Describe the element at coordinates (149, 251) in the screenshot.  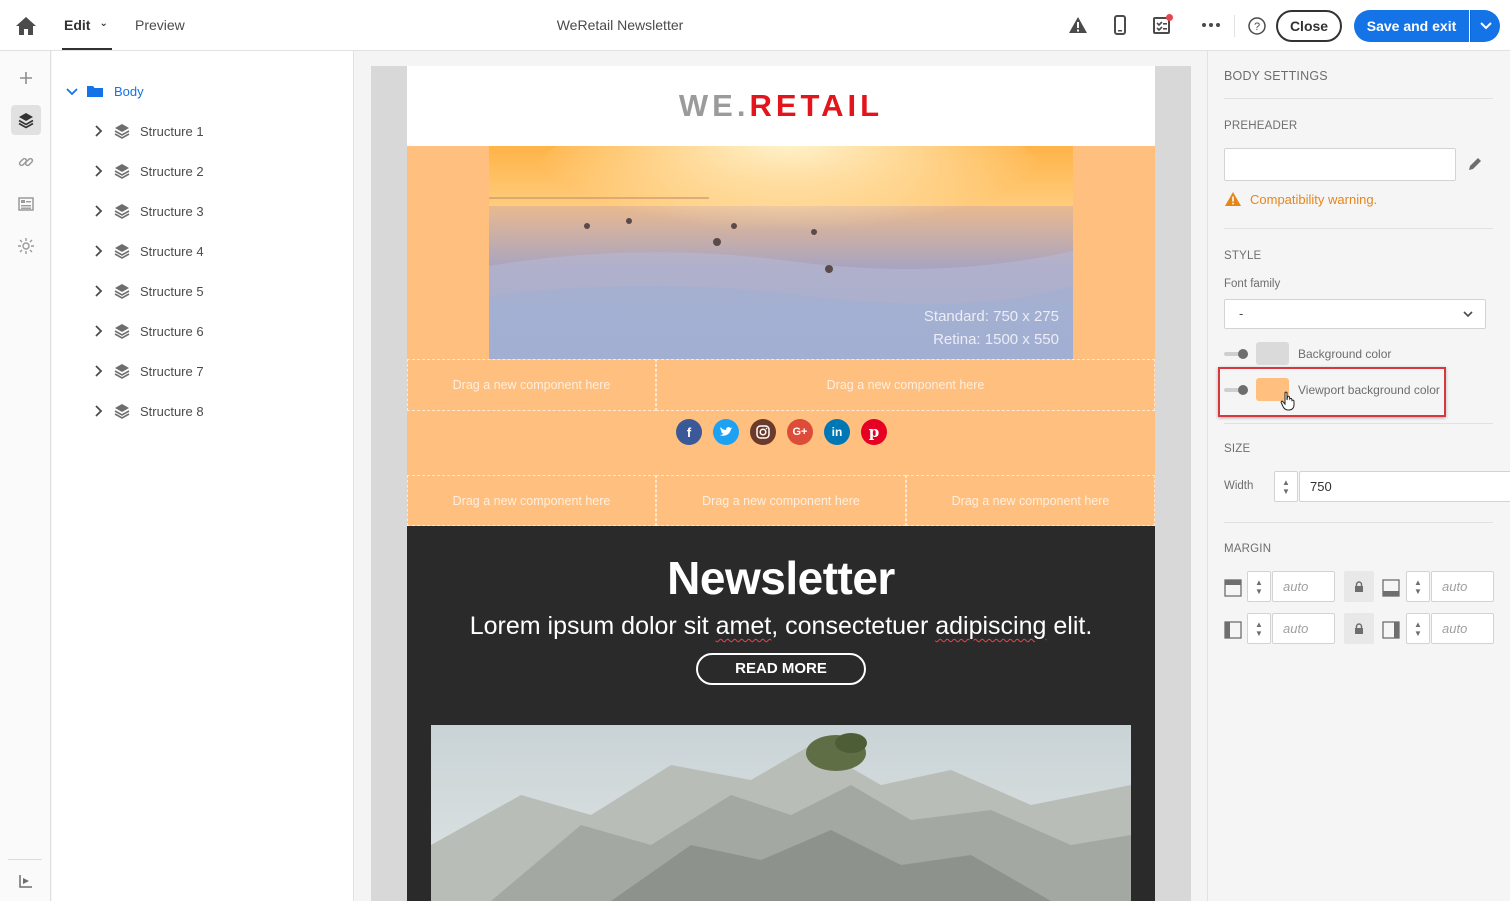
I see `tree-item-structure: Structure 4` at that location.